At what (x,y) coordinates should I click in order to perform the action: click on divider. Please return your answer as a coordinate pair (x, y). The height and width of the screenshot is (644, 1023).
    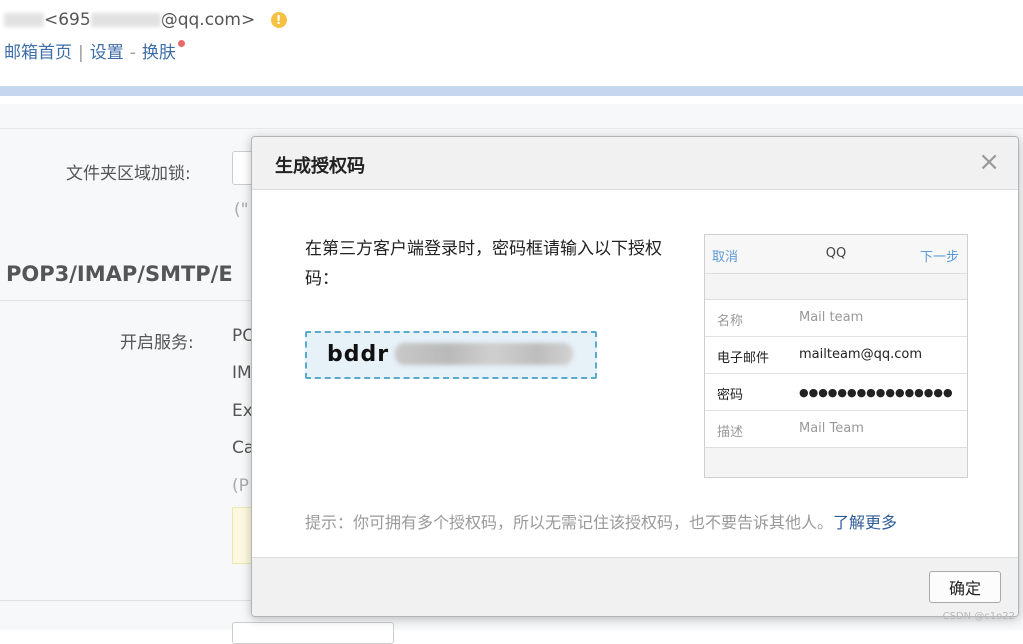
    Looking at the image, I should click on (511, 128).